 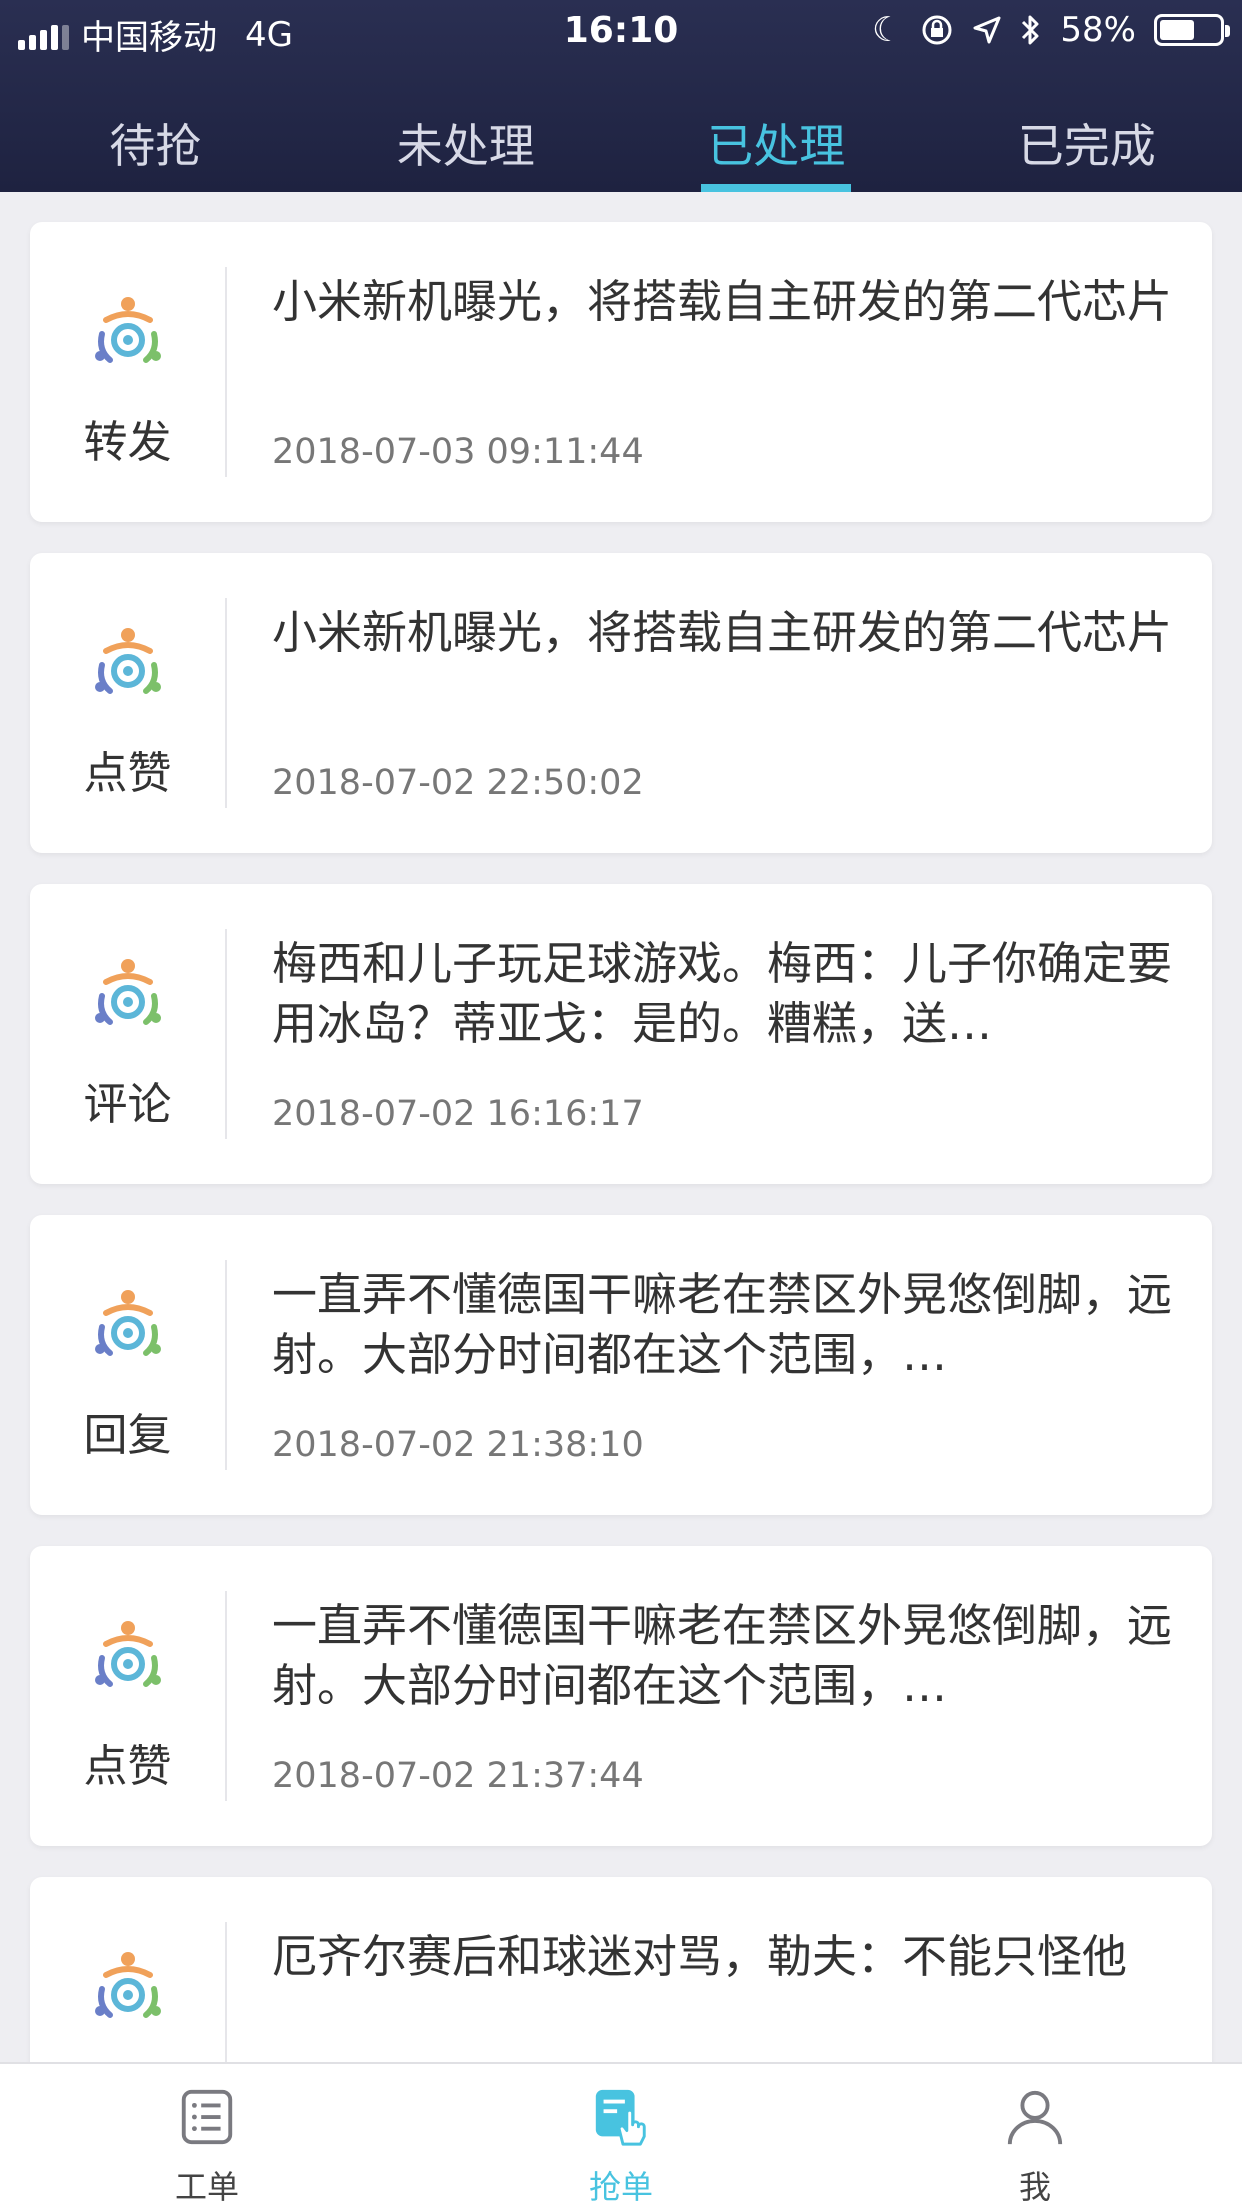 I want to click on item-title: 厄齐尔赛后和球迷对骂，勒夫：不能只怪他, so click(x=700, y=1956).